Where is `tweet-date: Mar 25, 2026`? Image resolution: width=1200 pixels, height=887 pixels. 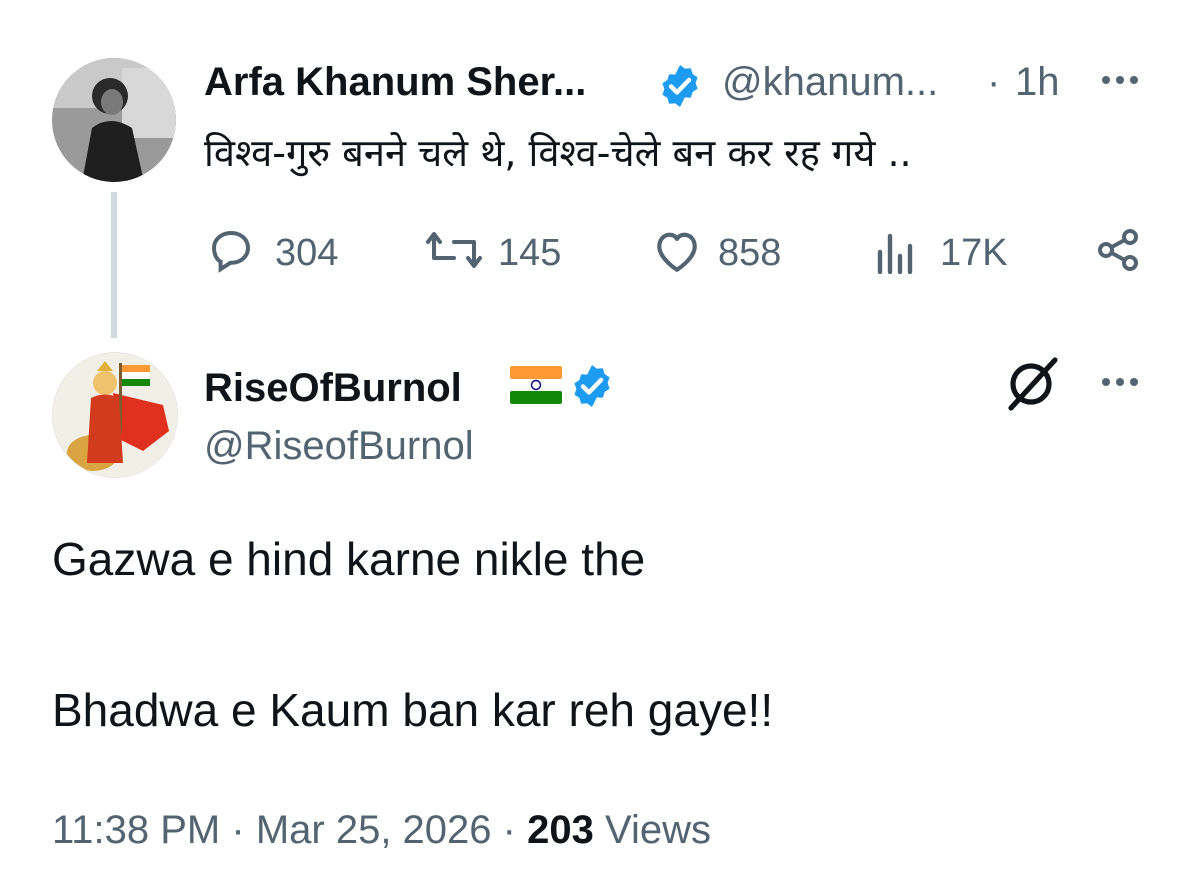
tweet-date: Mar 25, 2026 is located at coordinates (374, 830).